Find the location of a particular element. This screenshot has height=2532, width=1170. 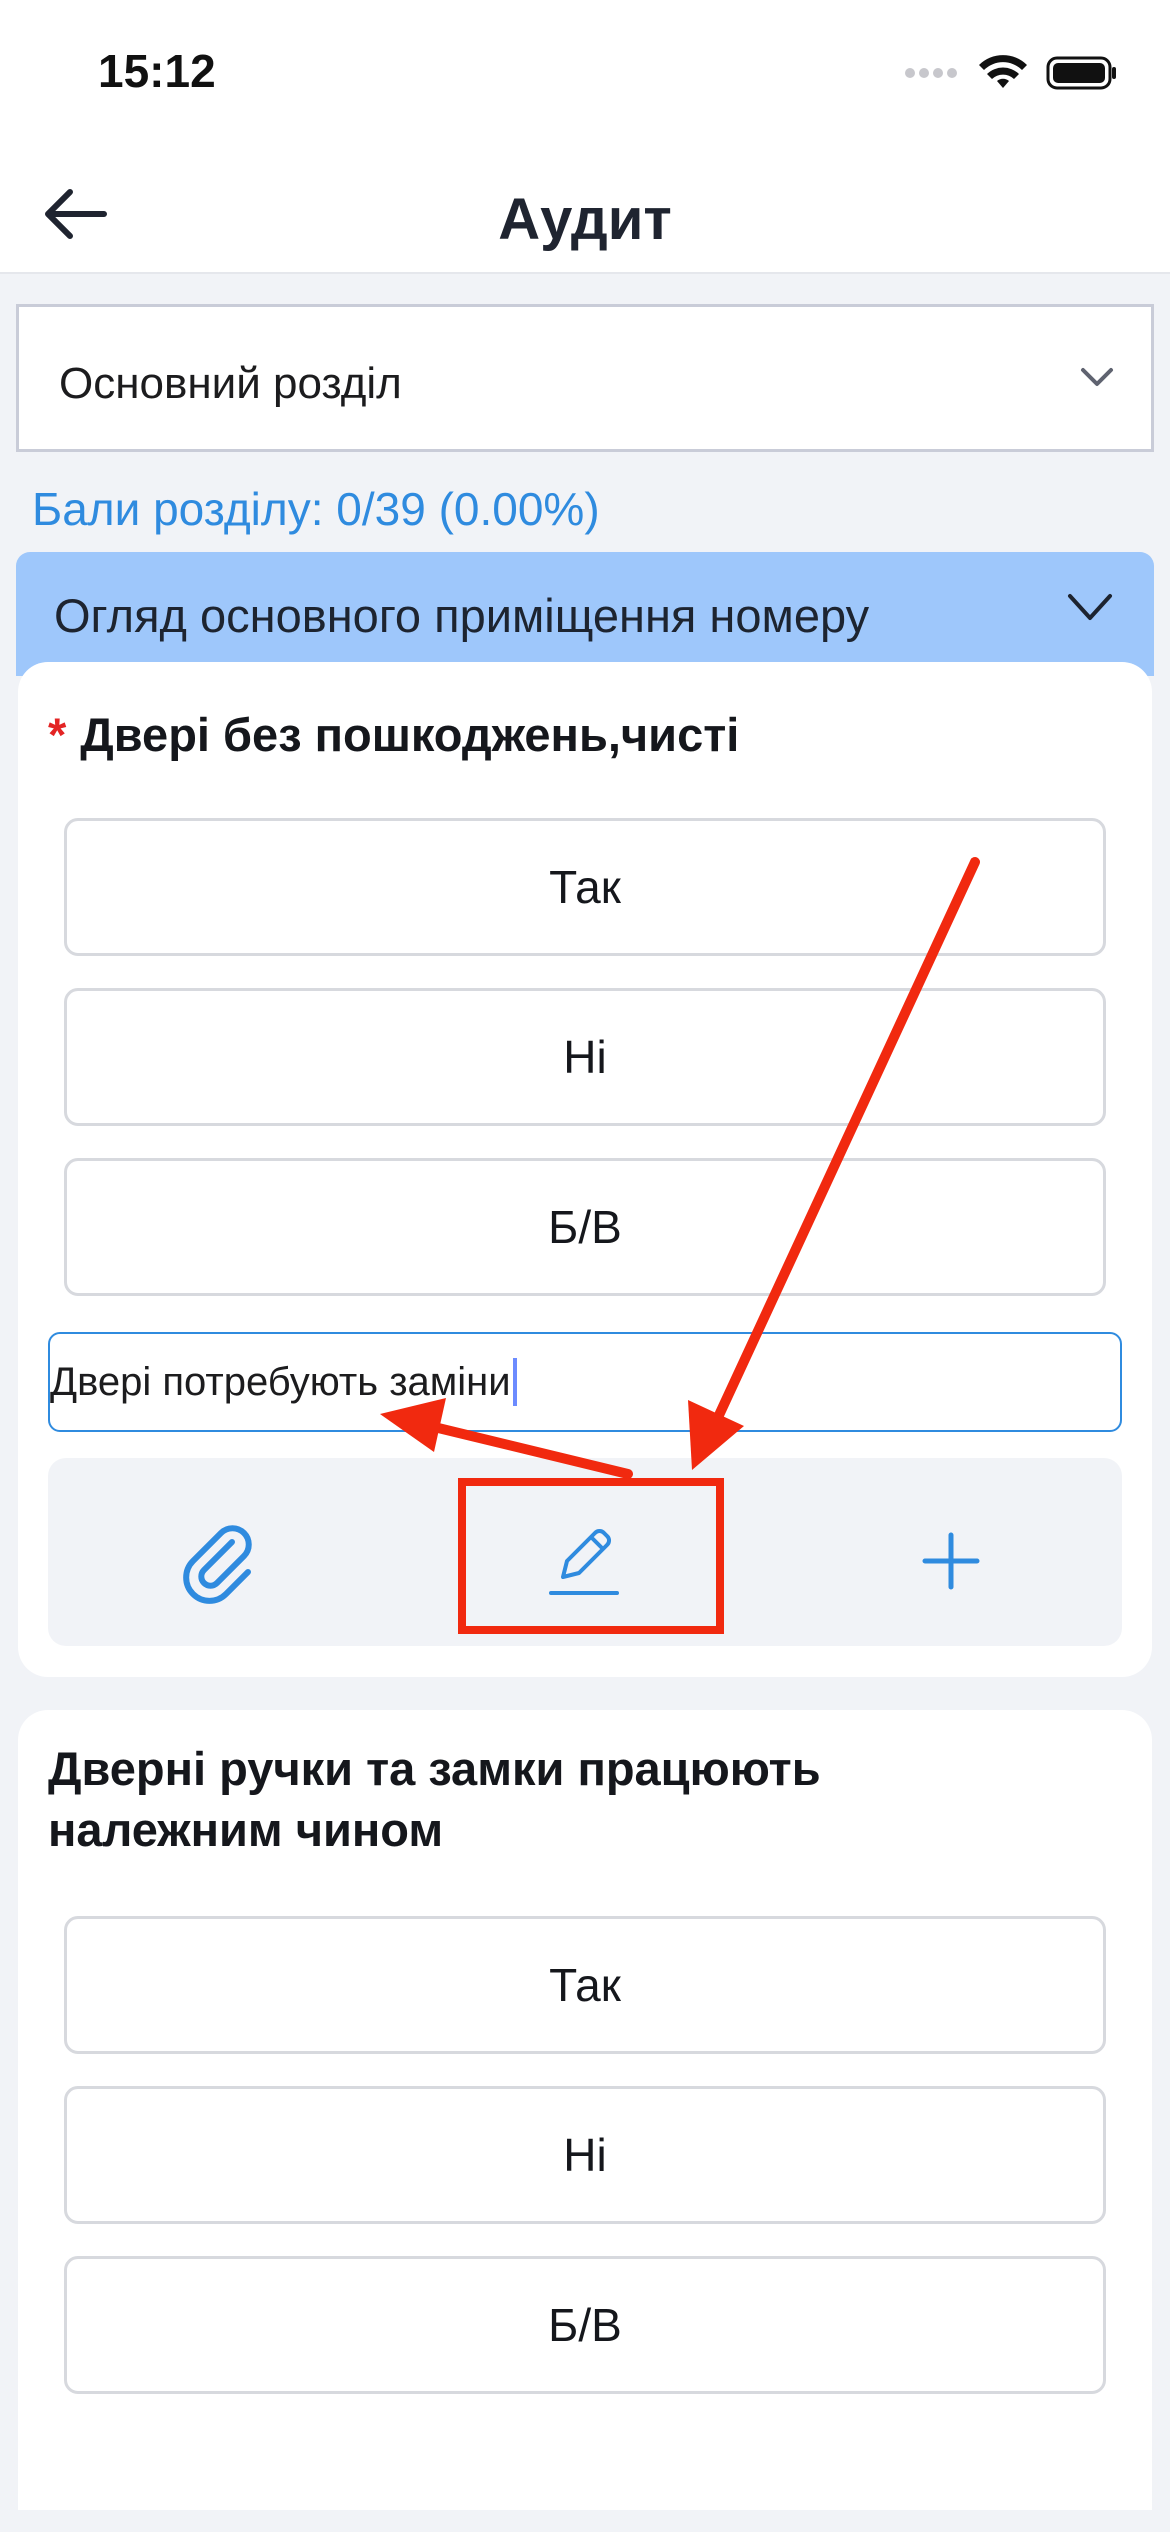

text-caret is located at coordinates (514, 1382).